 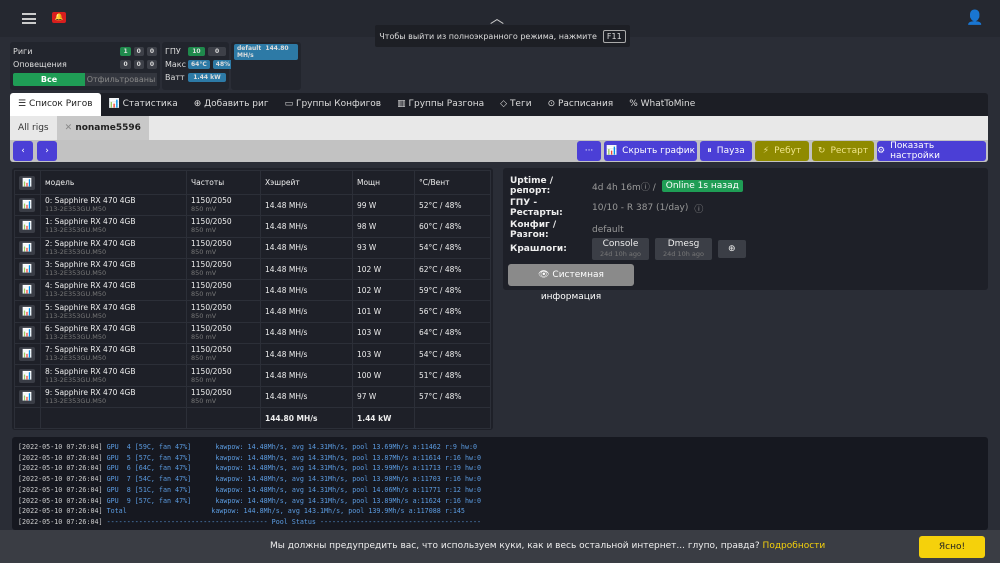 What do you see at coordinates (59, 17) in the screenshot?
I see `bell-icon: 🔔` at bounding box center [59, 17].